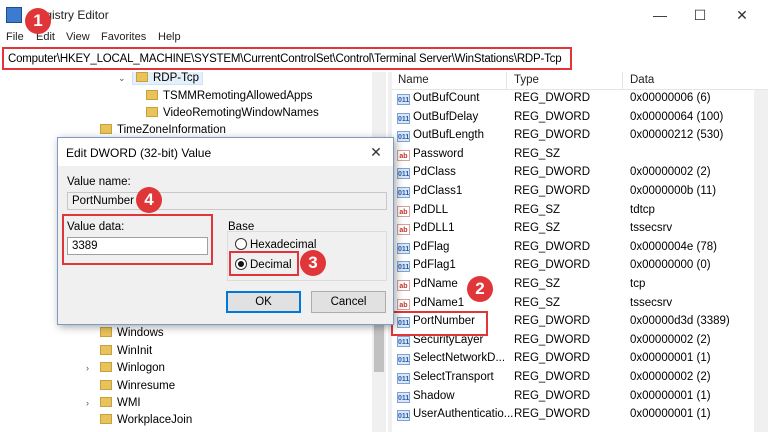  Describe the element at coordinates (580, 285) in the screenshot. I see `table-row: ab PdName REG_SZ tcp` at that location.